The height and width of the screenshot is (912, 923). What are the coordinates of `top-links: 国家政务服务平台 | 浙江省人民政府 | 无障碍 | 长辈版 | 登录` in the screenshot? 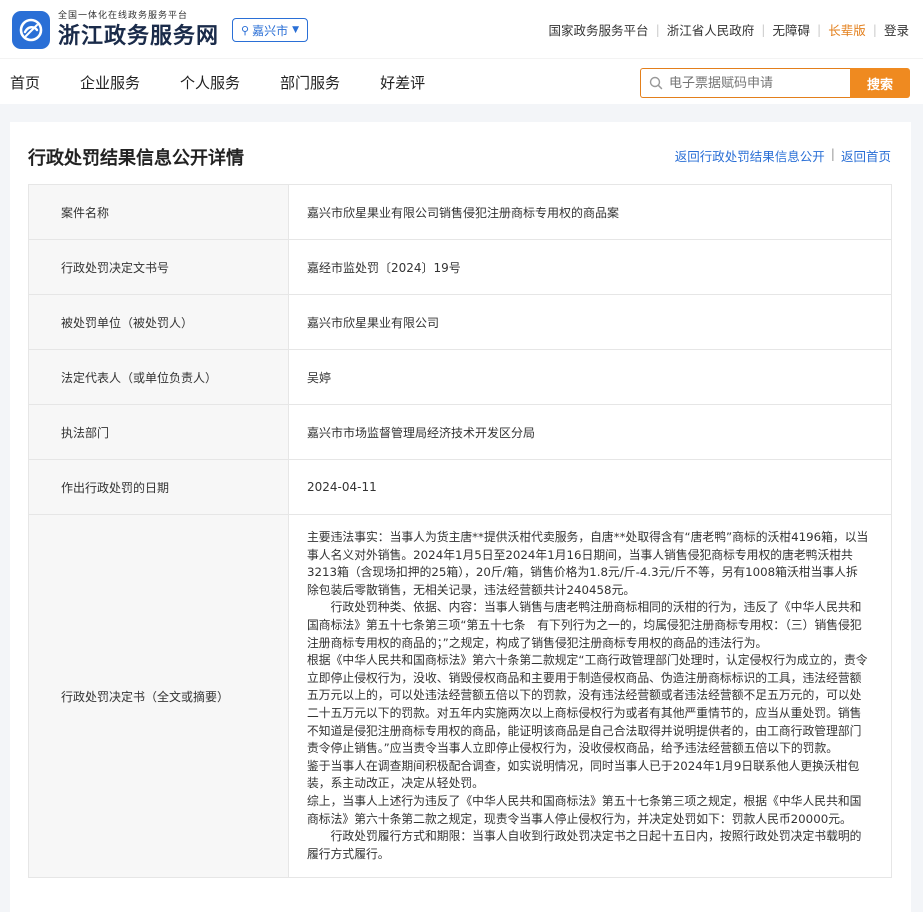 It's located at (729, 29).